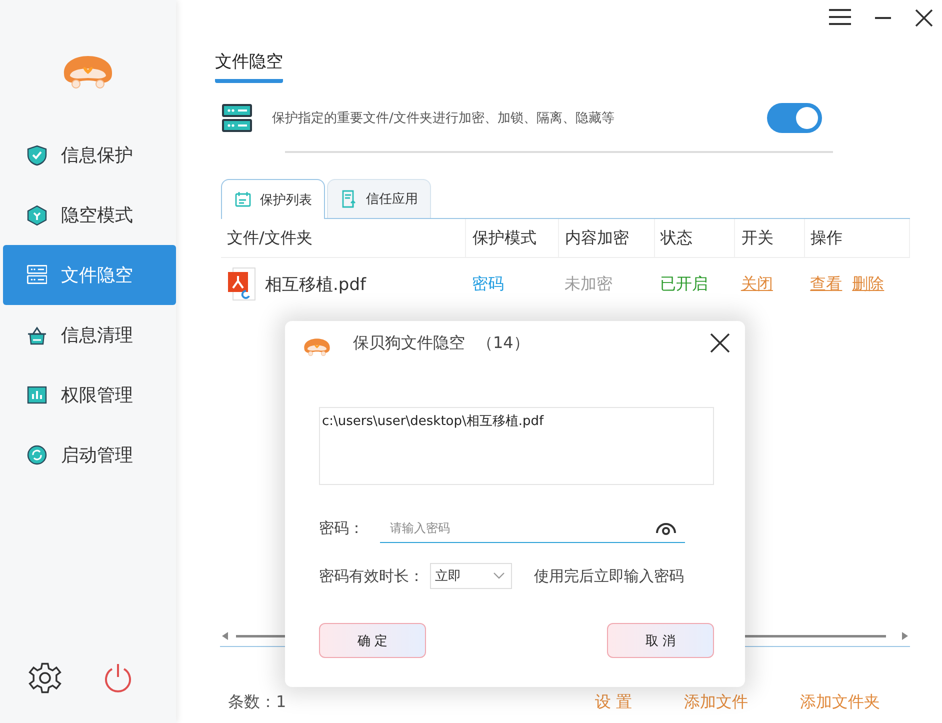 This screenshot has width=942, height=723. What do you see at coordinates (444, 118) in the screenshot?
I see `feature-description: 保护指定的重要文件/文件夹进行加密、加锁、隔离、隐藏等` at bounding box center [444, 118].